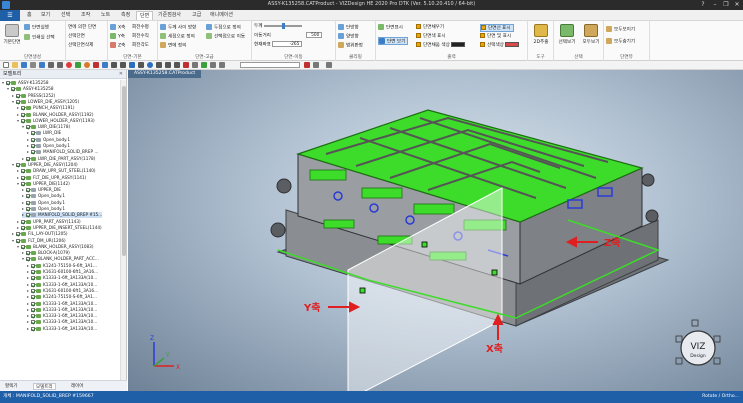 This screenshot has width=743, height=403. I want to click on one-way-button: 단방향, so click(348, 28).